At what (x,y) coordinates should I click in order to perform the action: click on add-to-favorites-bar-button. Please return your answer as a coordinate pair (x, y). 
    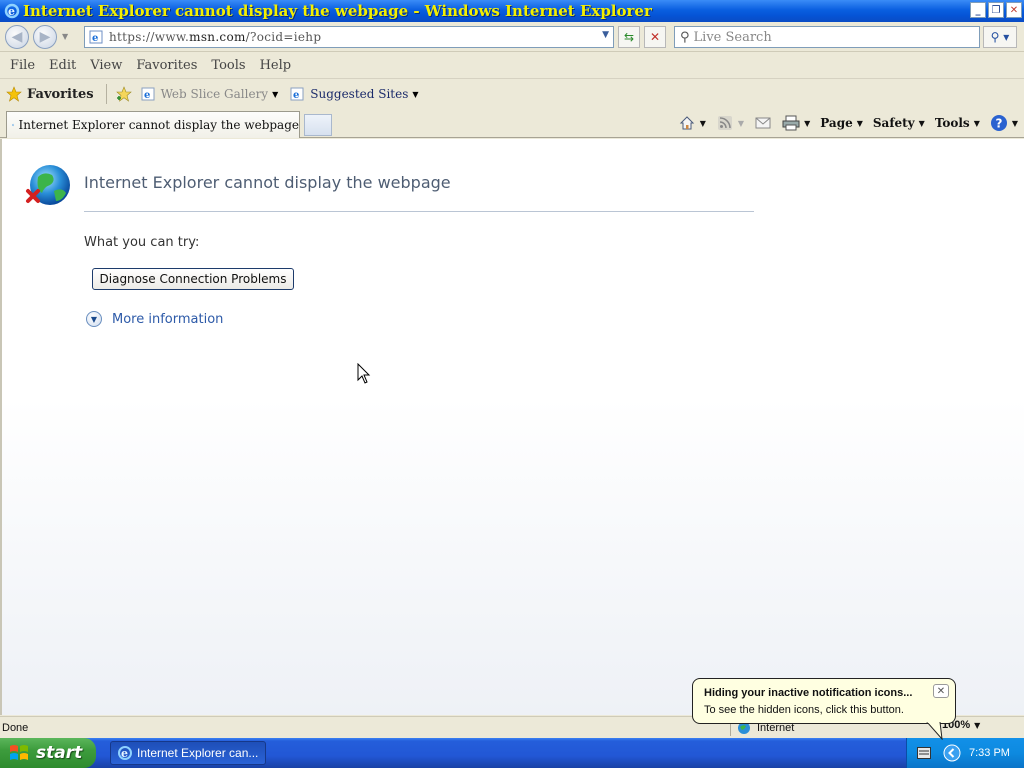
    Looking at the image, I should click on (124, 94).